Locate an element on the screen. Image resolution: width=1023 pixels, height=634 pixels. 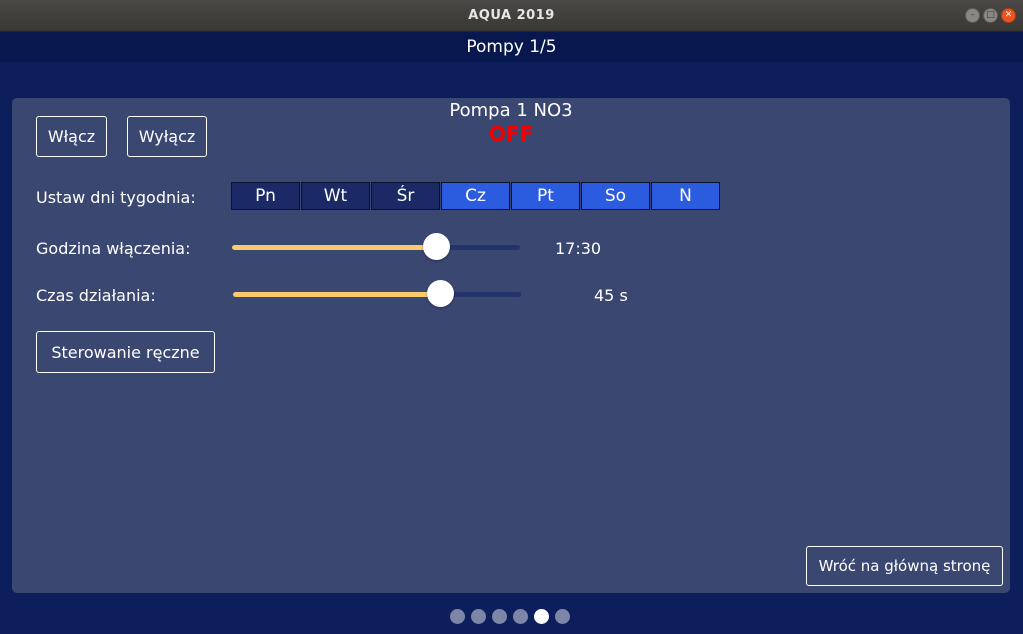
start-time-slider is located at coordinates (376, 247).